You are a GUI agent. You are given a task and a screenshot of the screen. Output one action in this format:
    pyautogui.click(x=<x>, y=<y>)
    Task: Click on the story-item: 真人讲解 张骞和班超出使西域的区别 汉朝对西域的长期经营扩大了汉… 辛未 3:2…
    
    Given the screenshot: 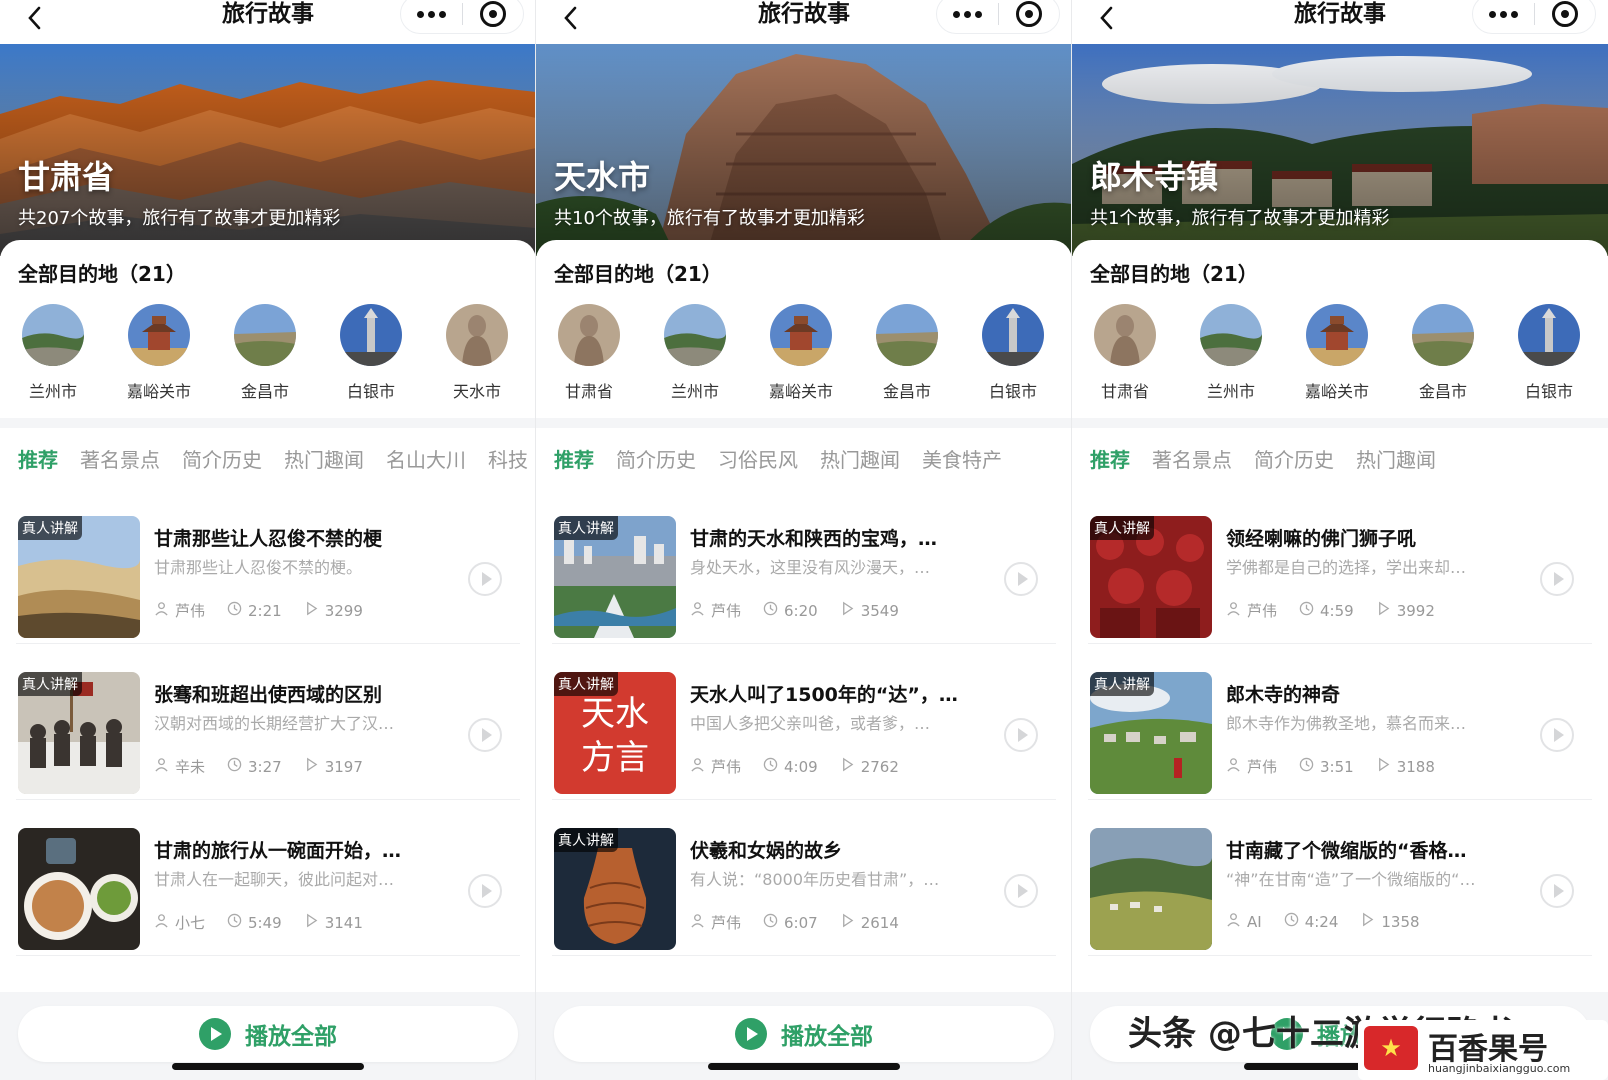 What is the action you would take?
    pyautogui.click(x=268, y=722)
    